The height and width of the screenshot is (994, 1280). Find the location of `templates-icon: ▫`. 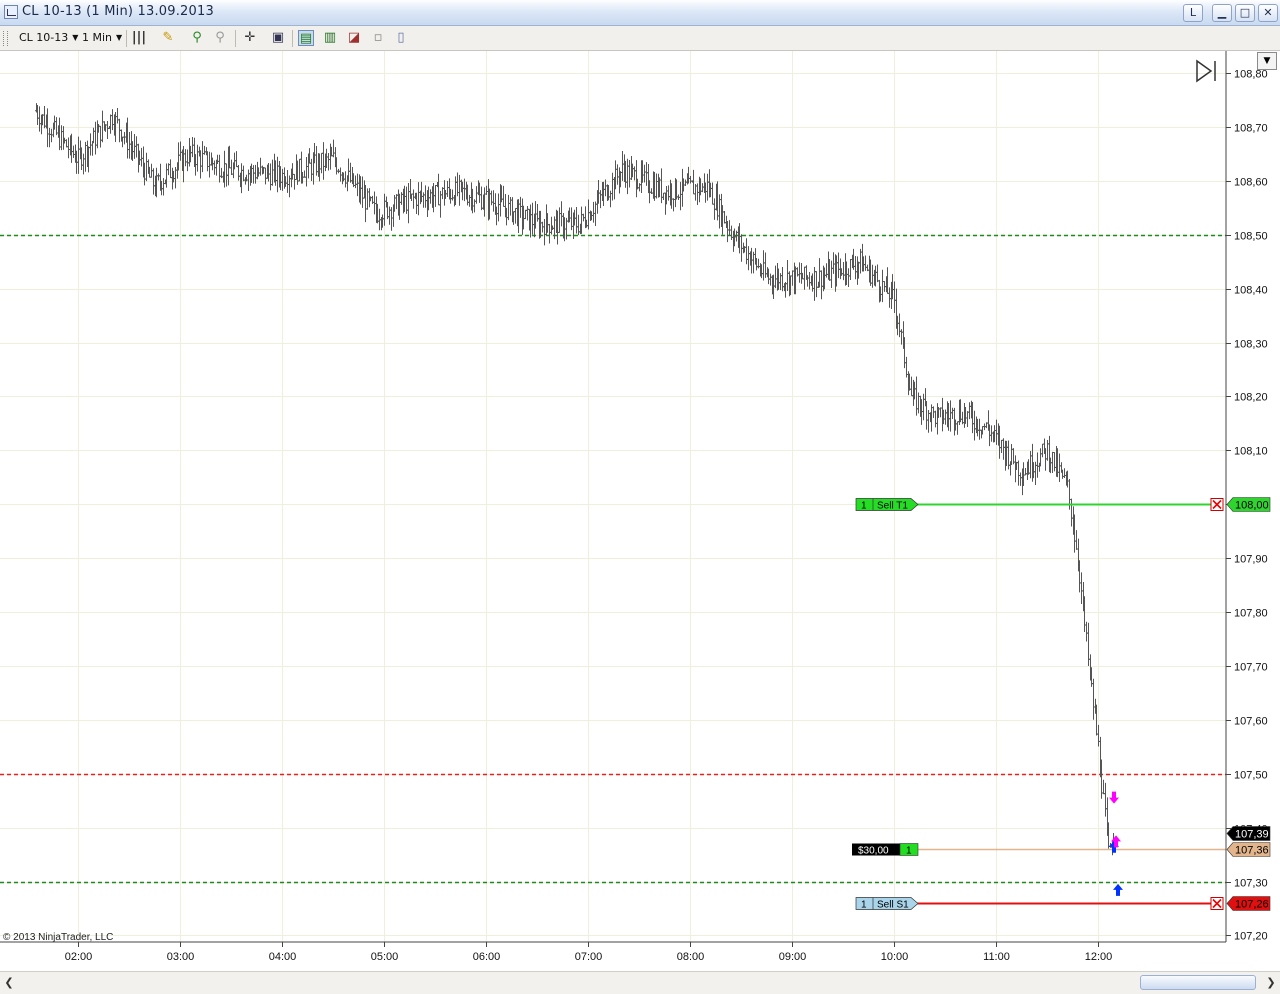

templates-icon: ▫ is located at coordinates (378, 38).